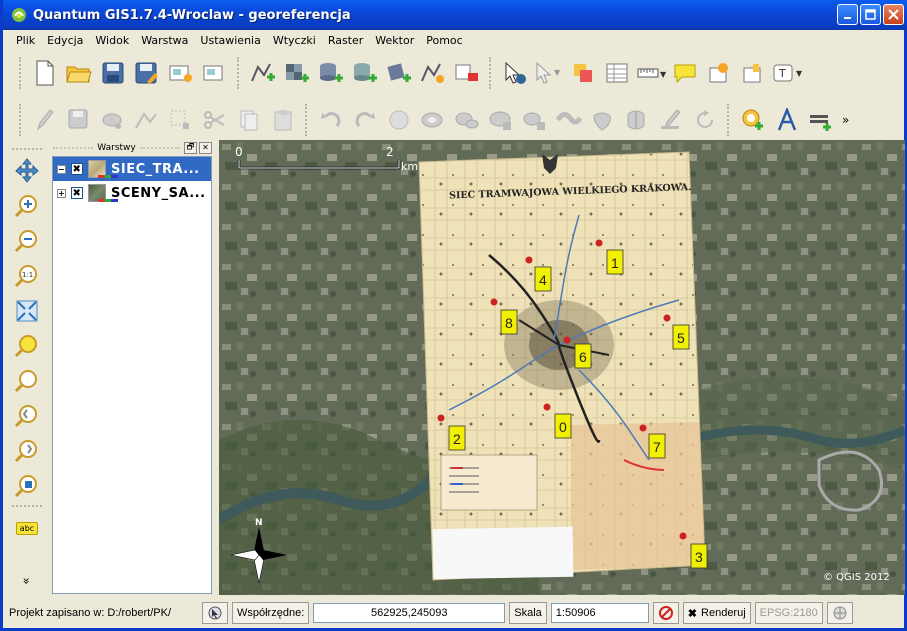 This screenshot has width=907, height=631. What do you see at coordinates (651, 73) in the screenshot?
I see `measure-button: ▼` at bounding box center [651, 73].